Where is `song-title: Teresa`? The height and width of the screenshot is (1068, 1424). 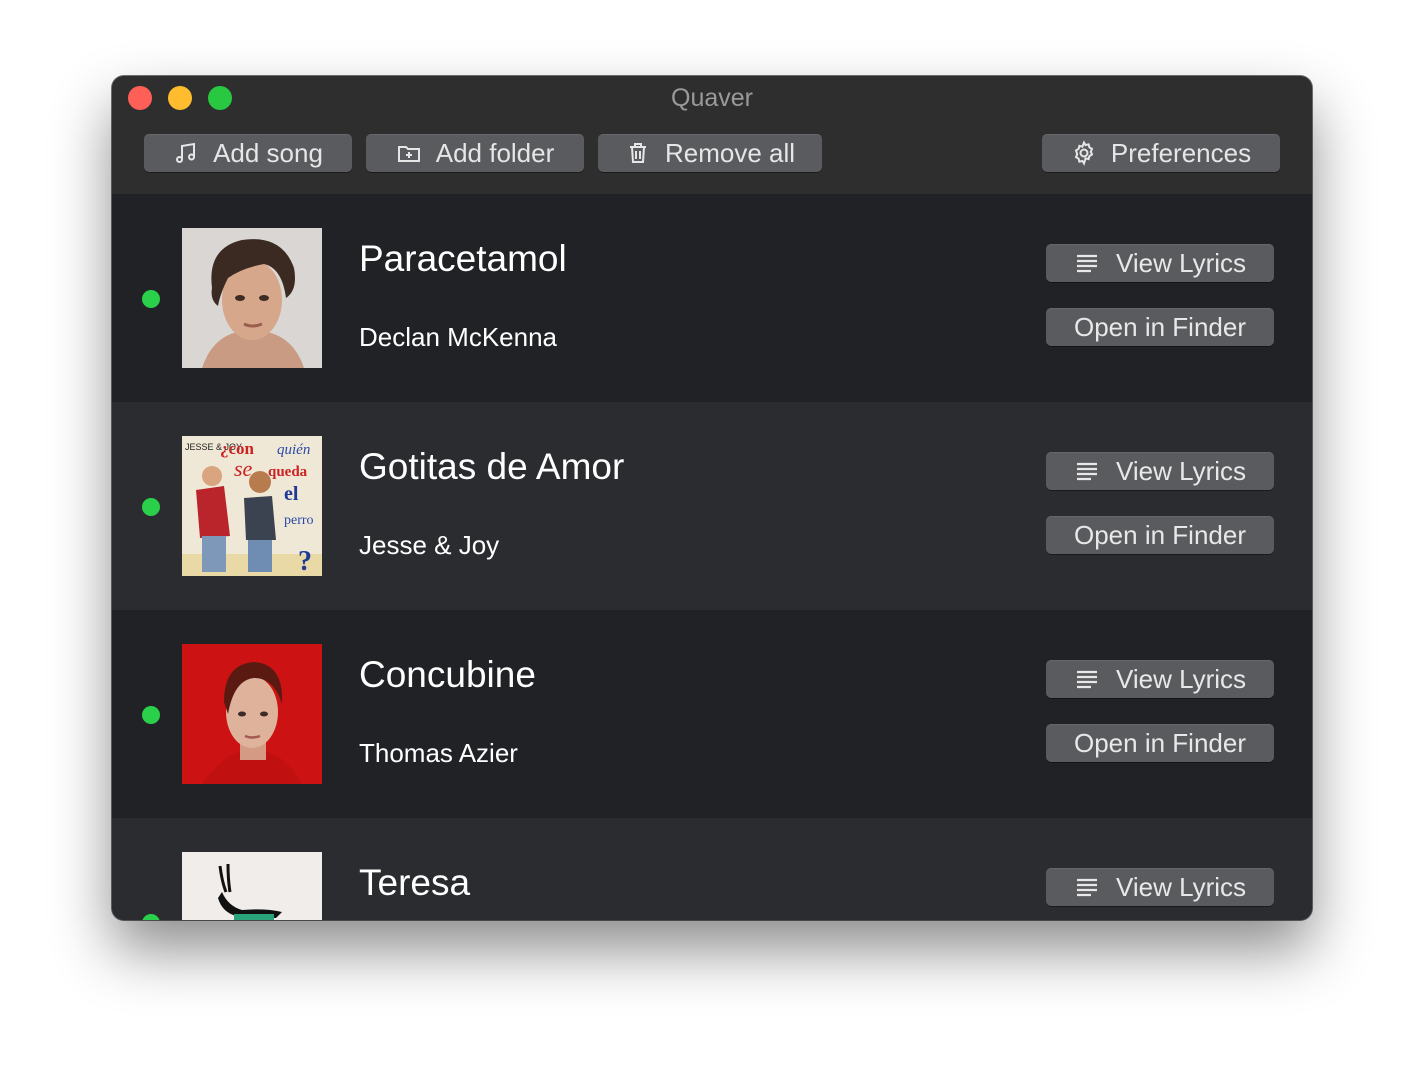 song-title: Teresa is located at coordinates (415, 882).